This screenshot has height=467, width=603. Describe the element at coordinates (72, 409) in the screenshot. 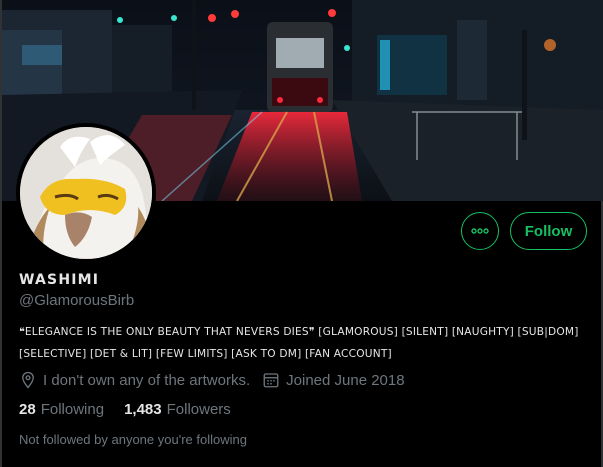

I see `following-label: Following` at that location.